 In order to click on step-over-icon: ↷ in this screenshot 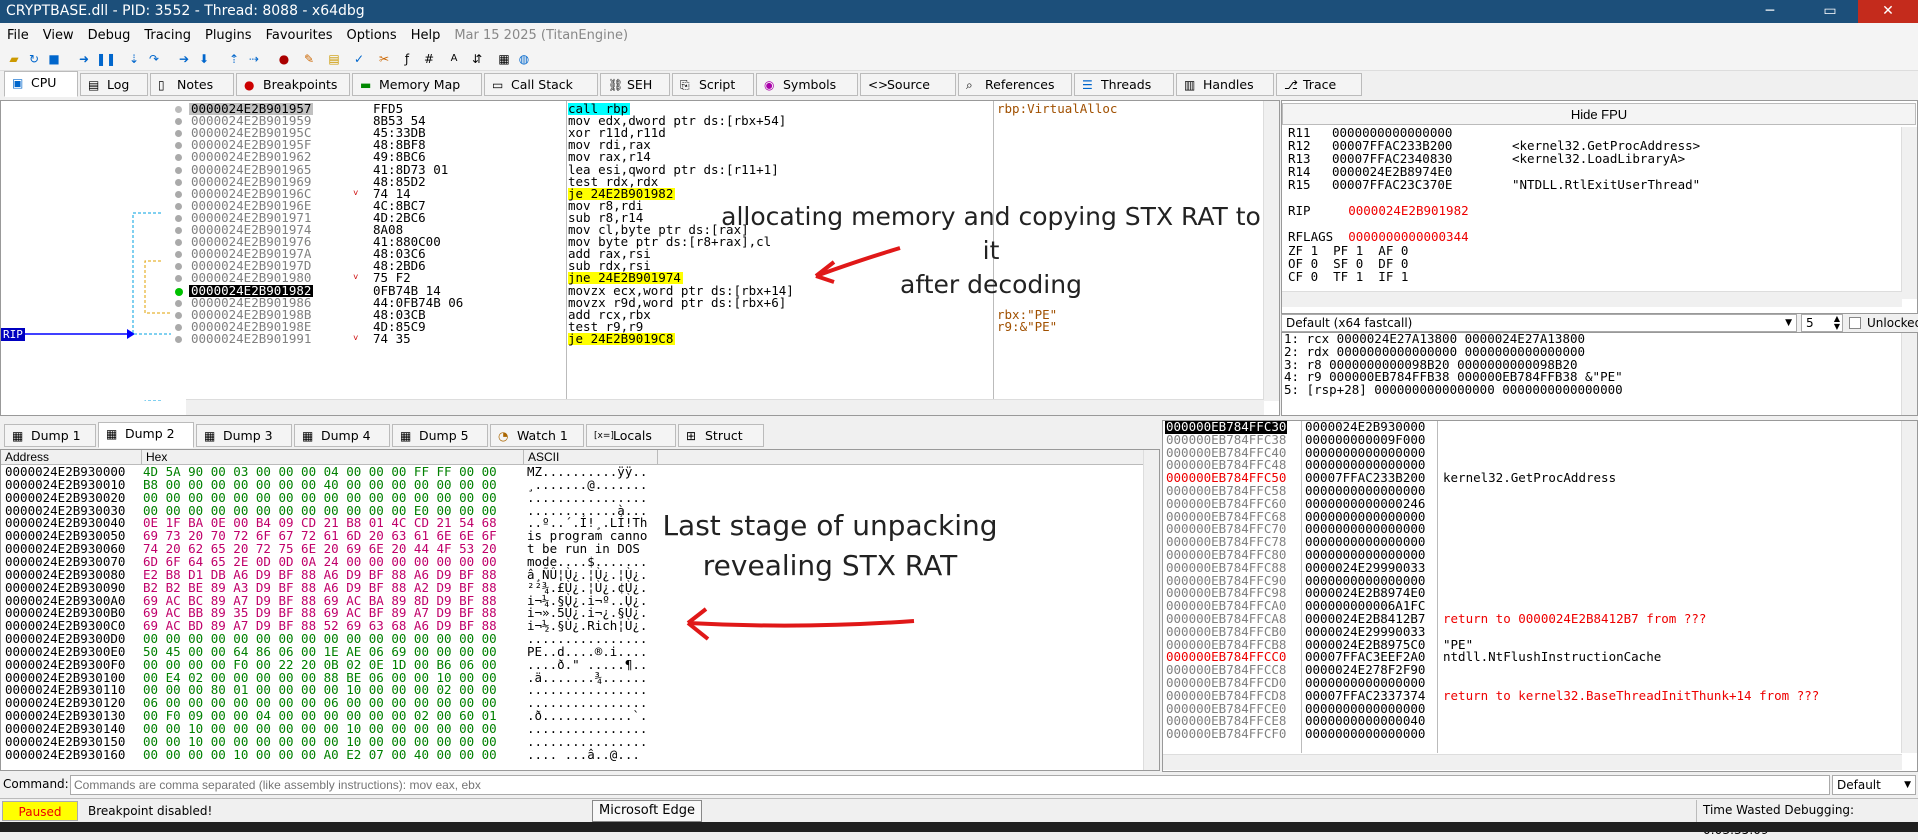, I will do `click(154, 59)`.